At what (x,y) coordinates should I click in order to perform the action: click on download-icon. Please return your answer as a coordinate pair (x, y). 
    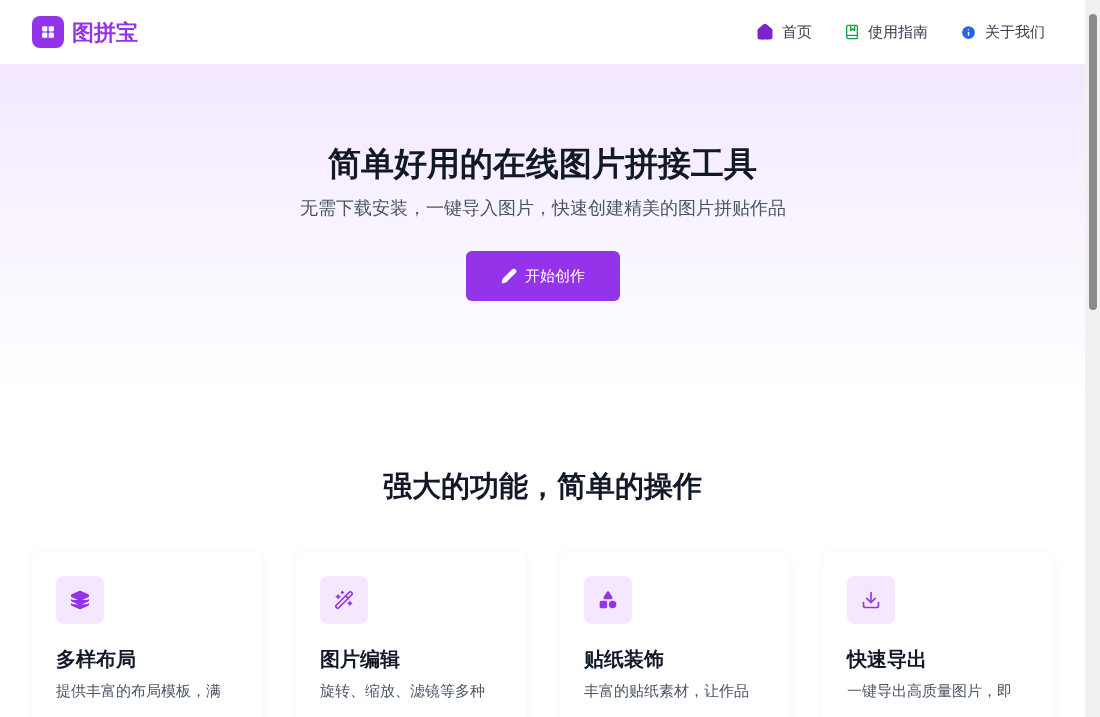
    Looking at the image, I should click on (871, 600).